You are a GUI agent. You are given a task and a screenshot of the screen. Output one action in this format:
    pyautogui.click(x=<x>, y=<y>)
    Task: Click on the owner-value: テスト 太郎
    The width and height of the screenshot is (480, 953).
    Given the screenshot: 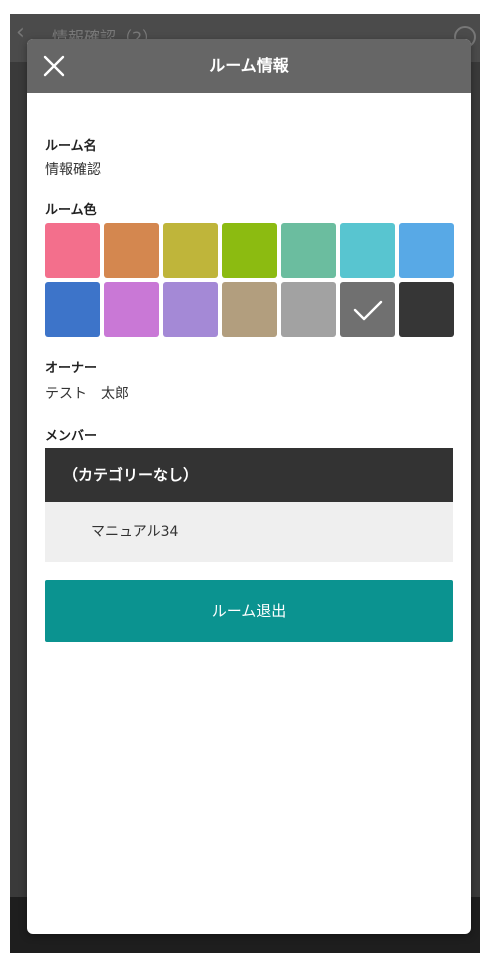 What is the action you would take?
    pyautogui.click(x=87, y=394)
    